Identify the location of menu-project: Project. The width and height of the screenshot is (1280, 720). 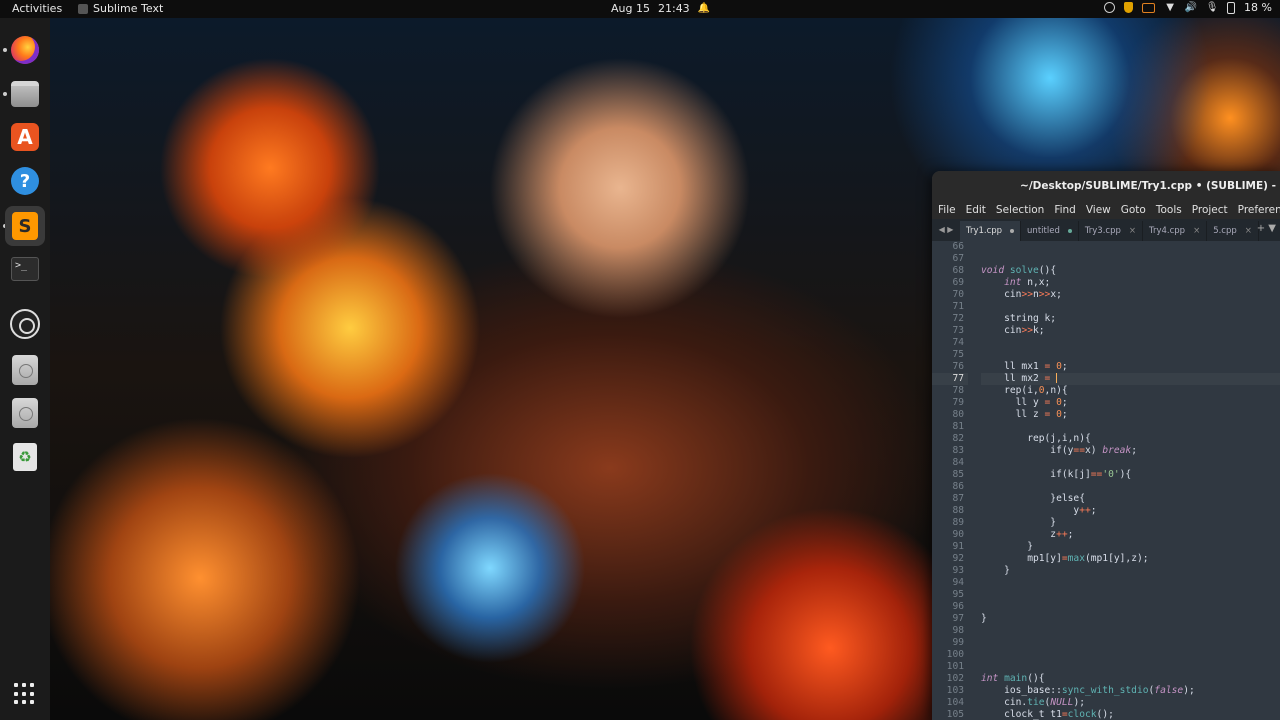
(1210, 210).